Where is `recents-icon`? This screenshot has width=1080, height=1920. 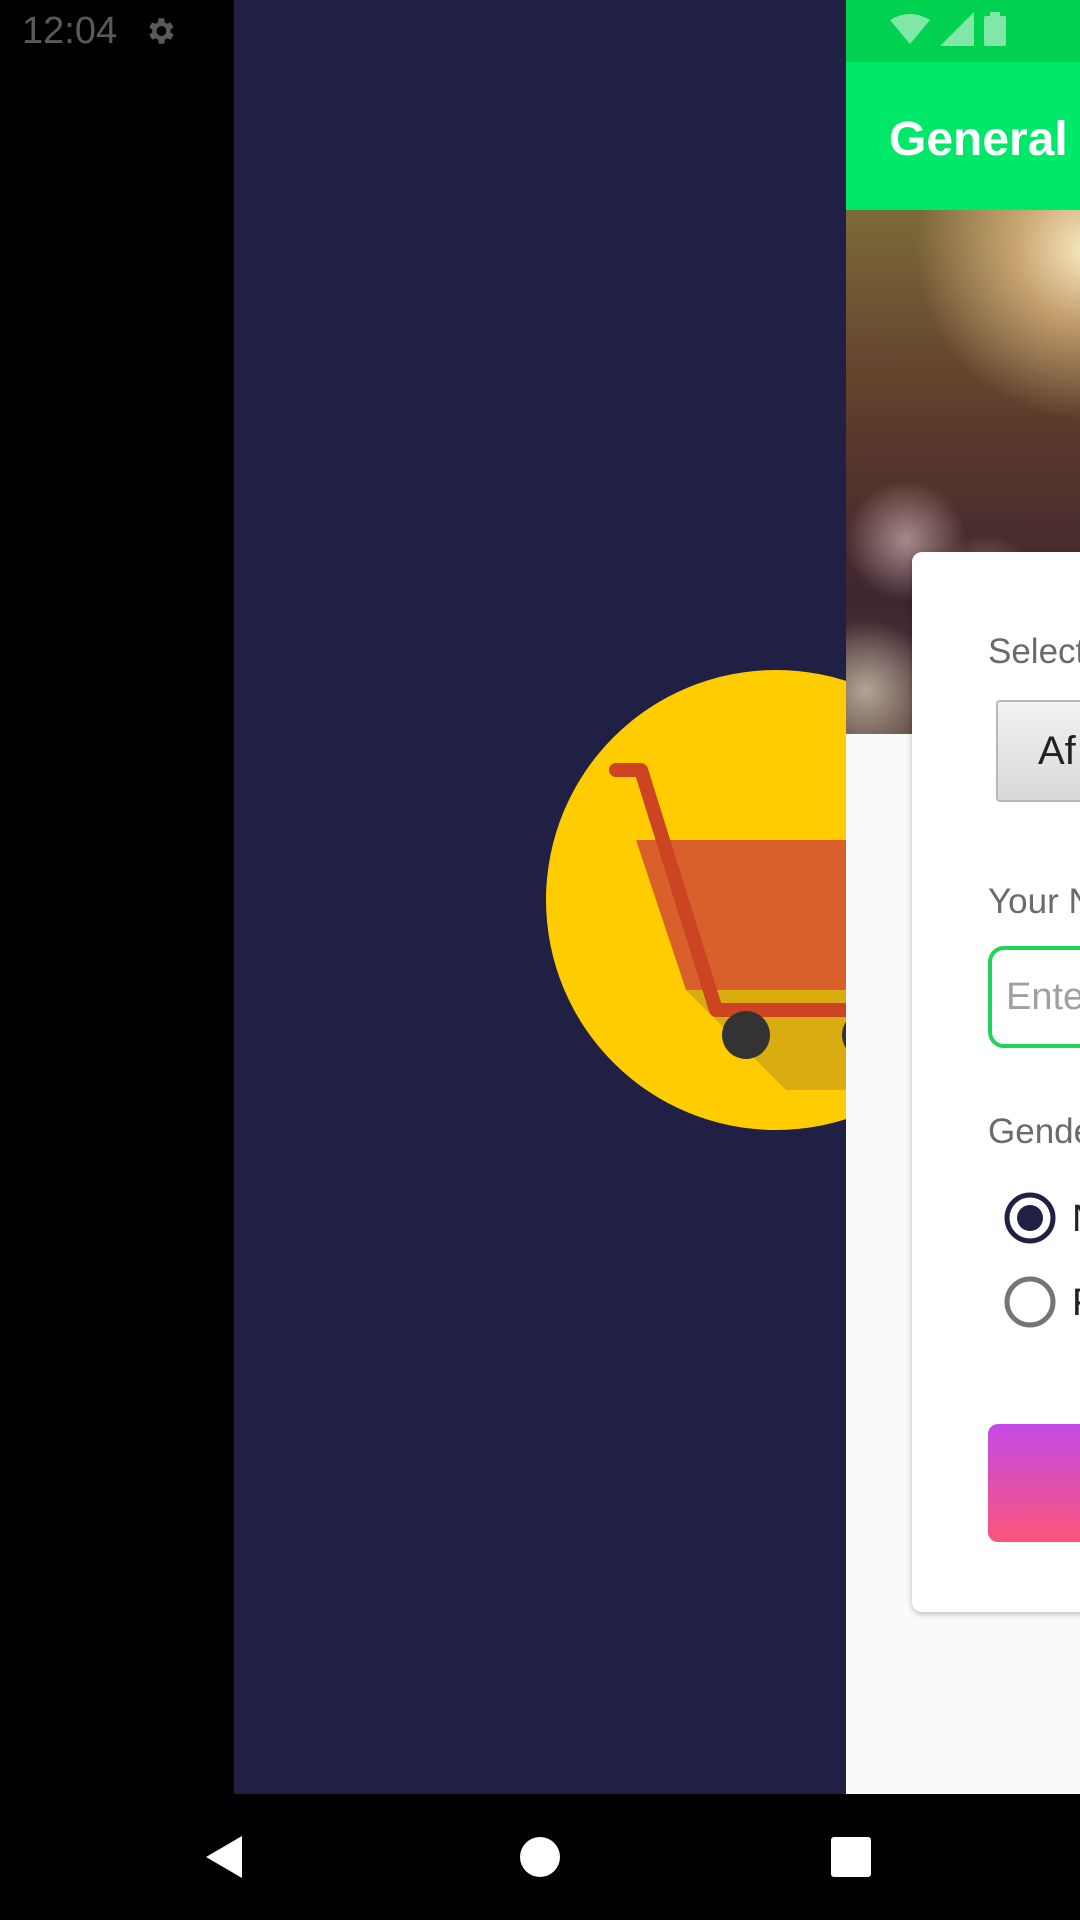 recents-icon is located at coordinates (851, 1857).